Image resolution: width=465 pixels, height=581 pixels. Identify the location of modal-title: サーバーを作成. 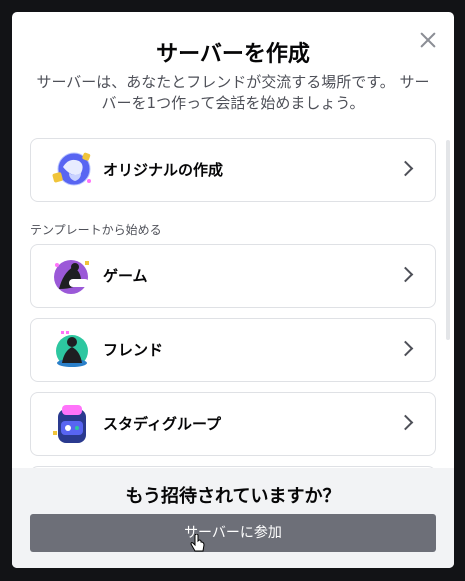
(233, 54).